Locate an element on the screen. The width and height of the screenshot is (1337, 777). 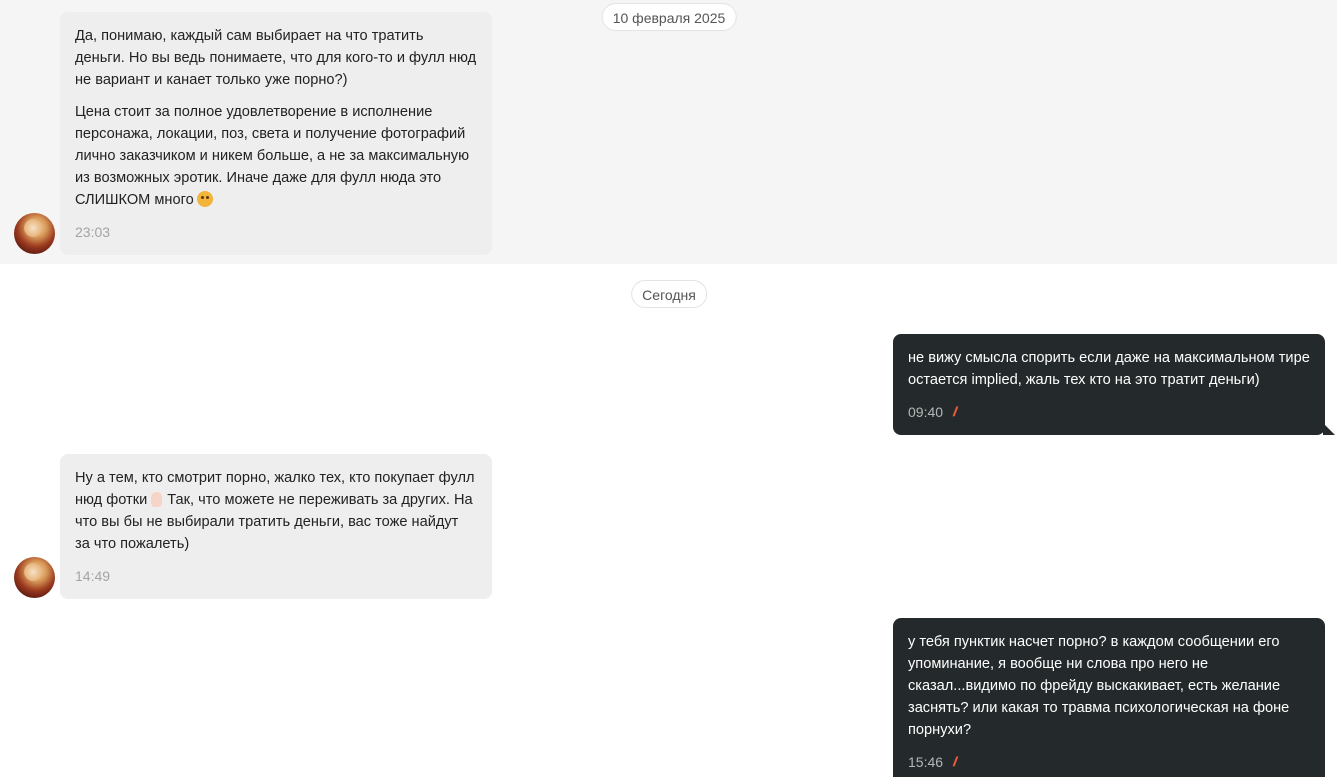
message-meta: 09:40 // is located at coordinates (1109, 412).